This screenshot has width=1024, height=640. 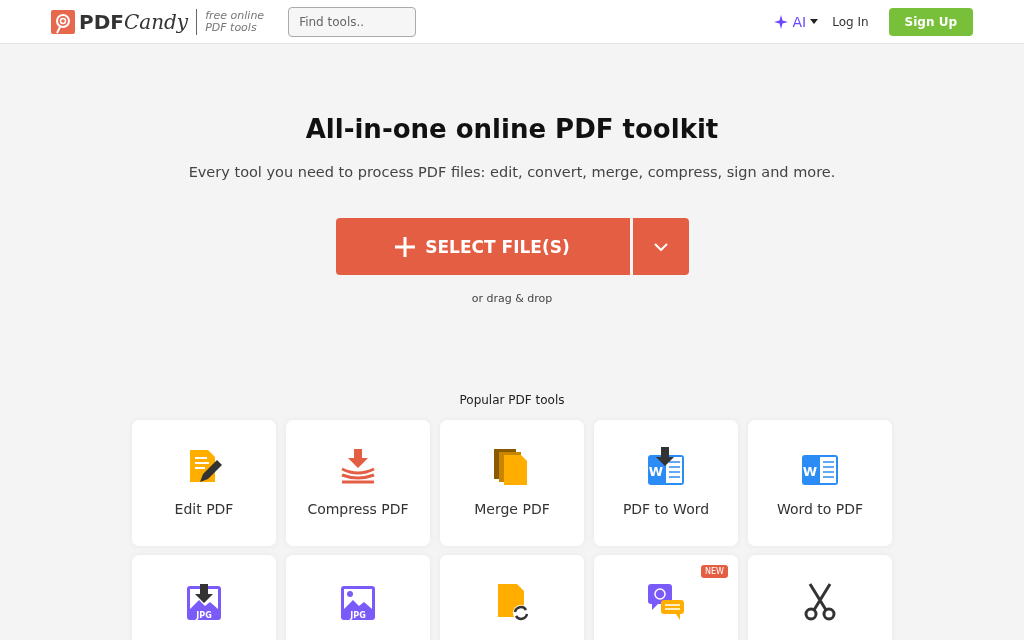 What do you see at coordinates (796, 21) in the screenshot?
I see `ai-menu: AI` at bounding box center [796, 21].